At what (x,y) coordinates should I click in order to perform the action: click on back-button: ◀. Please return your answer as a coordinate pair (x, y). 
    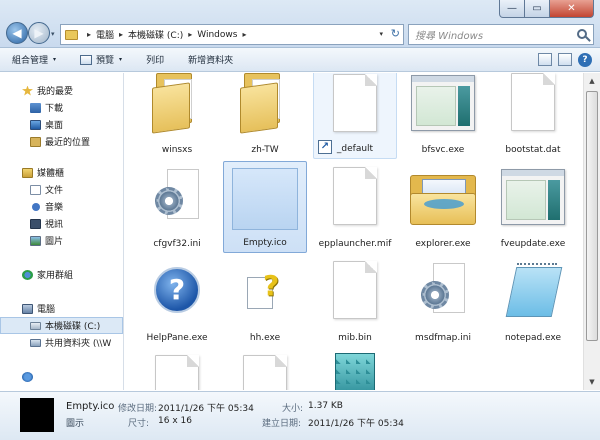
    Looking at the image, I should click on (17, 33).